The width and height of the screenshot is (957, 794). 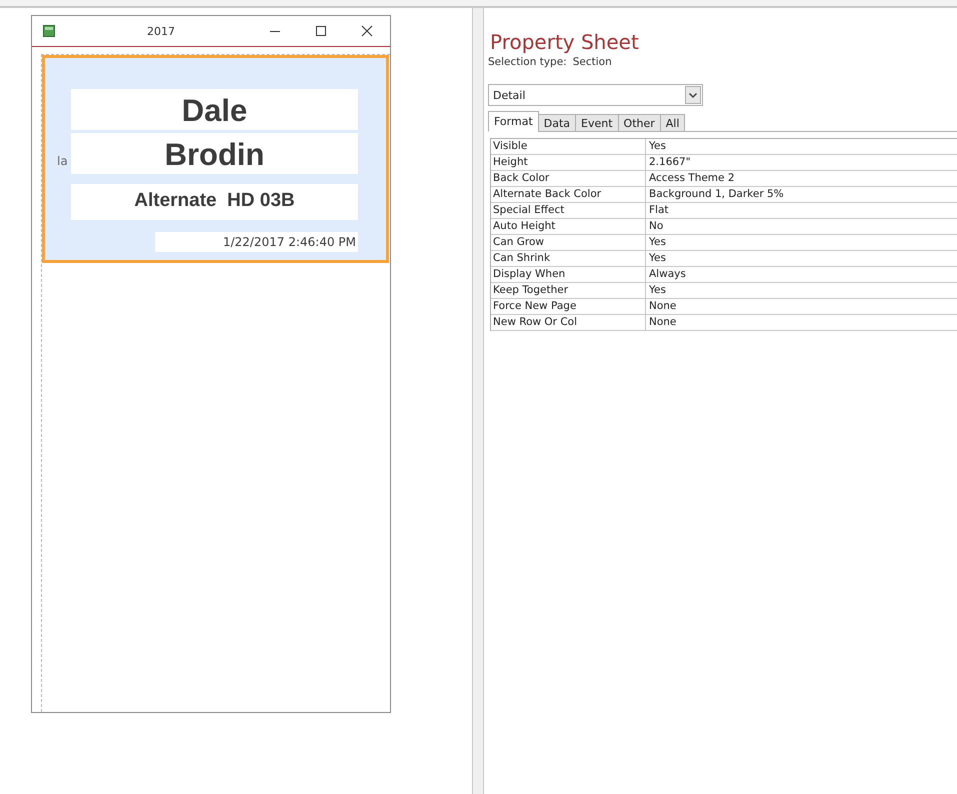 I want to click on property-name: Alternate Back Color, so click(x=568, y=194).